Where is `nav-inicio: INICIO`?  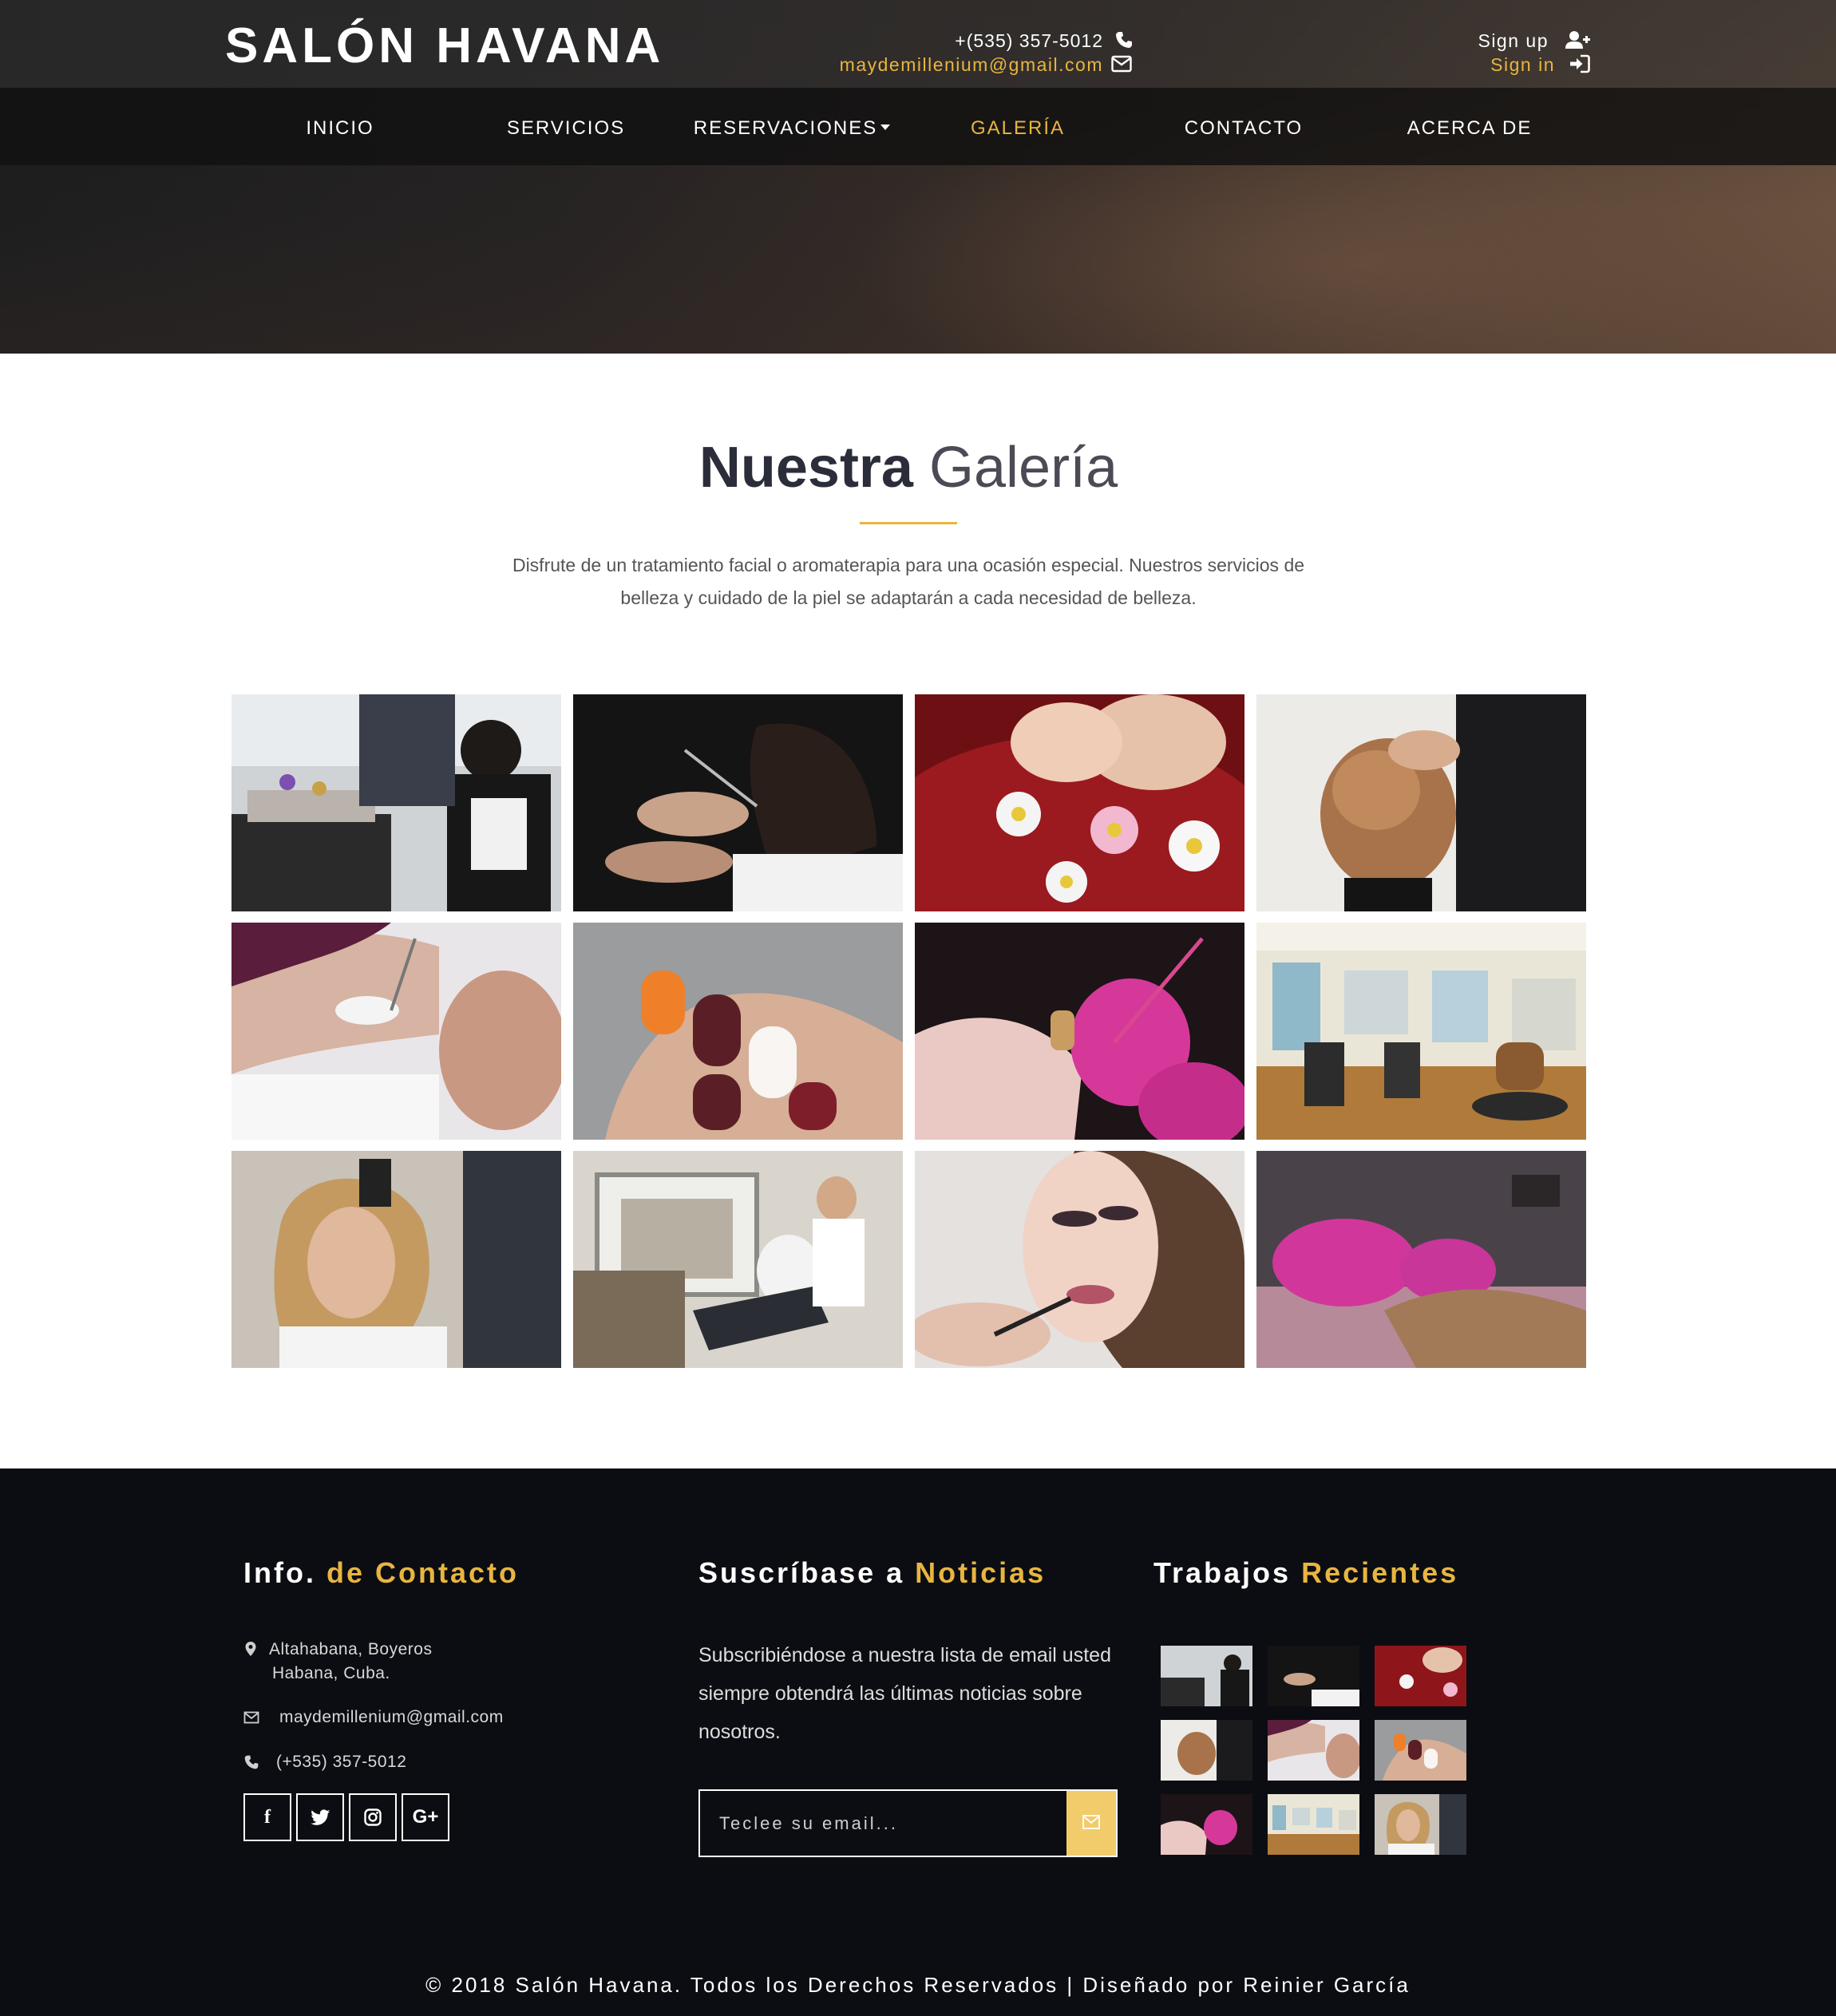 nav-inicio: INICIO is located at coordinates (340, 128).